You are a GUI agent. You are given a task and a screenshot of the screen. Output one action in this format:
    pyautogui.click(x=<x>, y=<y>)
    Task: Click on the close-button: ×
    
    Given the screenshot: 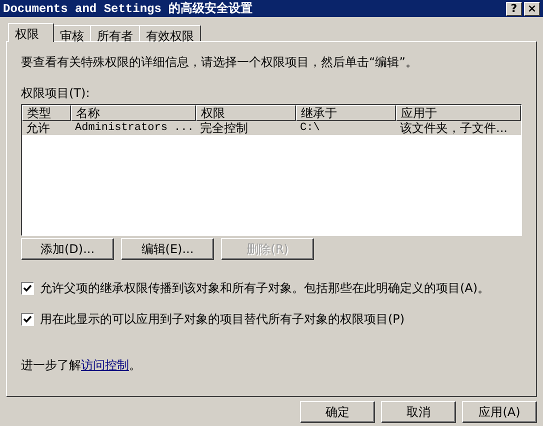 What is the action you would take?
    pyautogui.click(x=532, y=9)
    